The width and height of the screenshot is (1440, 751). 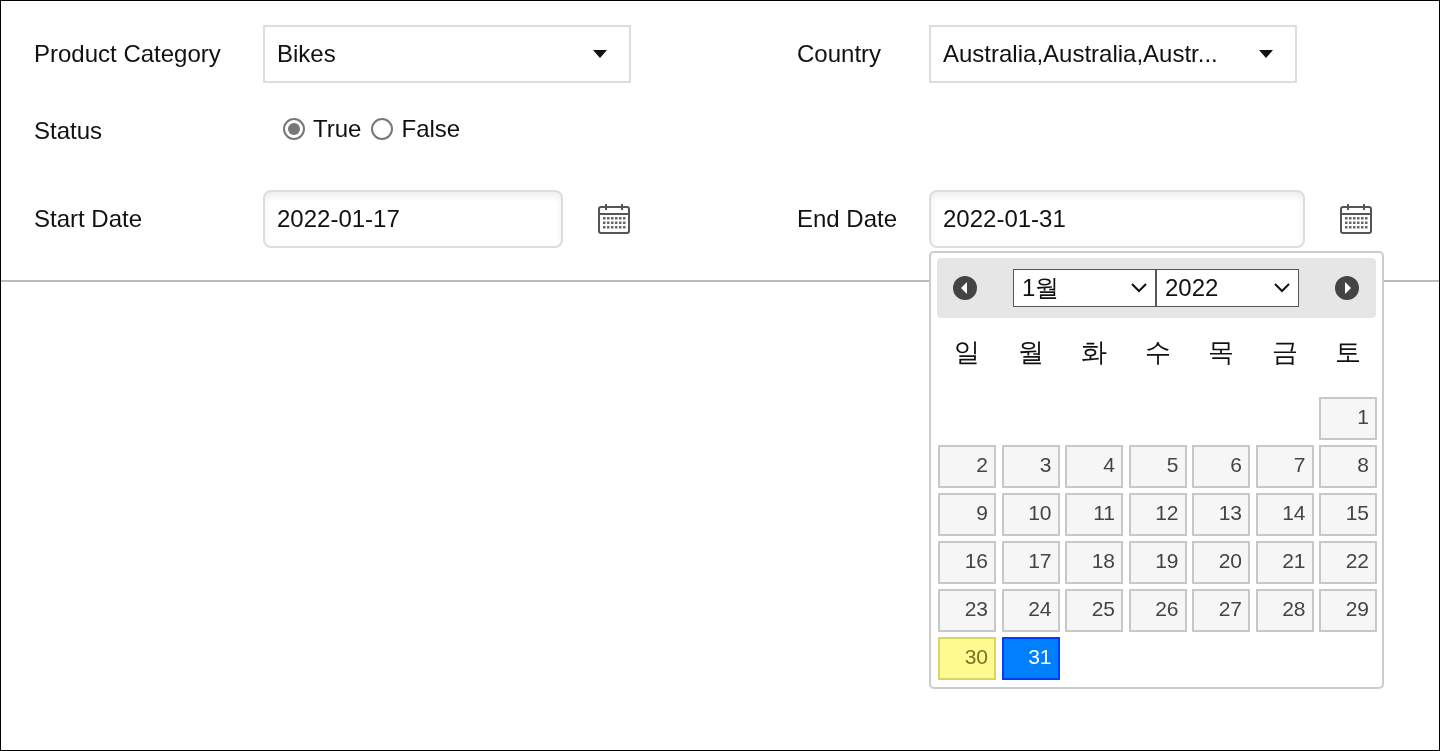 I want to click on date-input: 2022-01-31, so click(x=1117, y=219).